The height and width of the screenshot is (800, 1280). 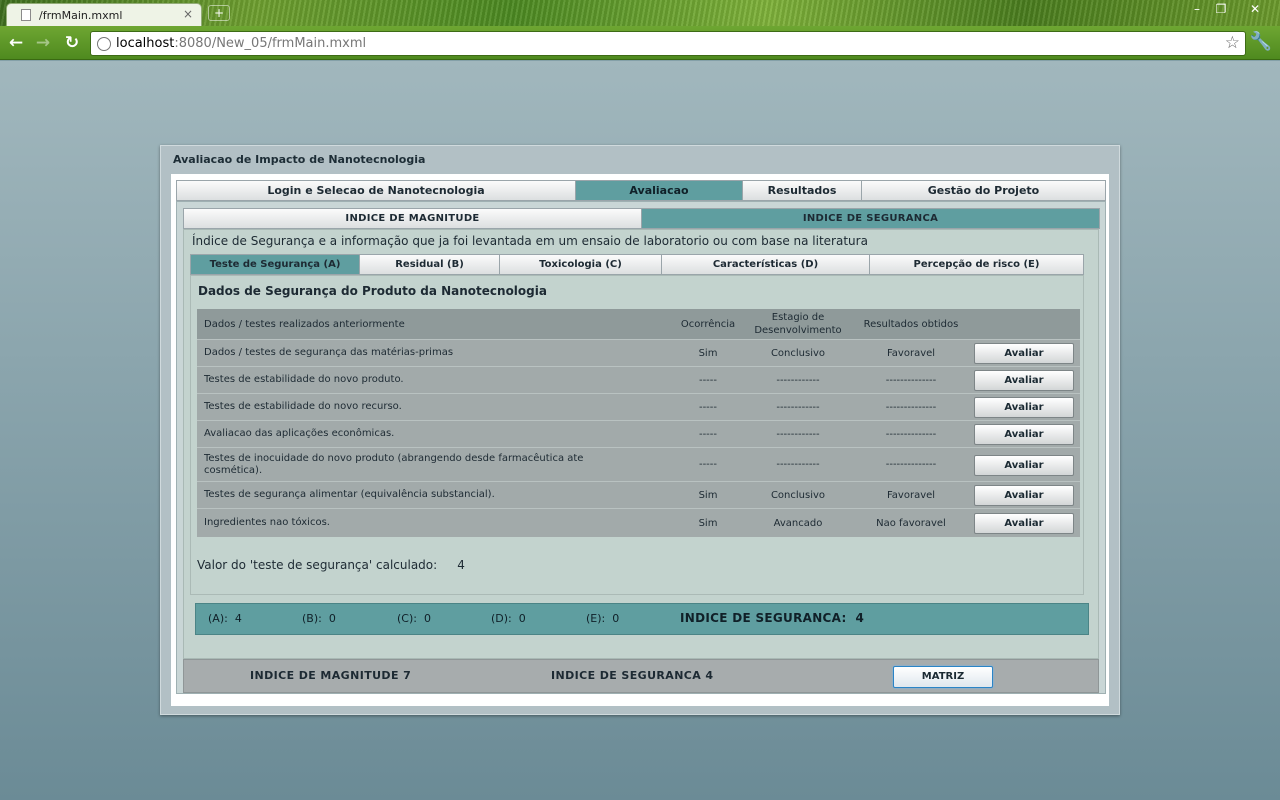 What do you see at coordinates (319, 618) in the screenshot?
I see `summary-b: (B): 0` at bounding box center [319, 618].